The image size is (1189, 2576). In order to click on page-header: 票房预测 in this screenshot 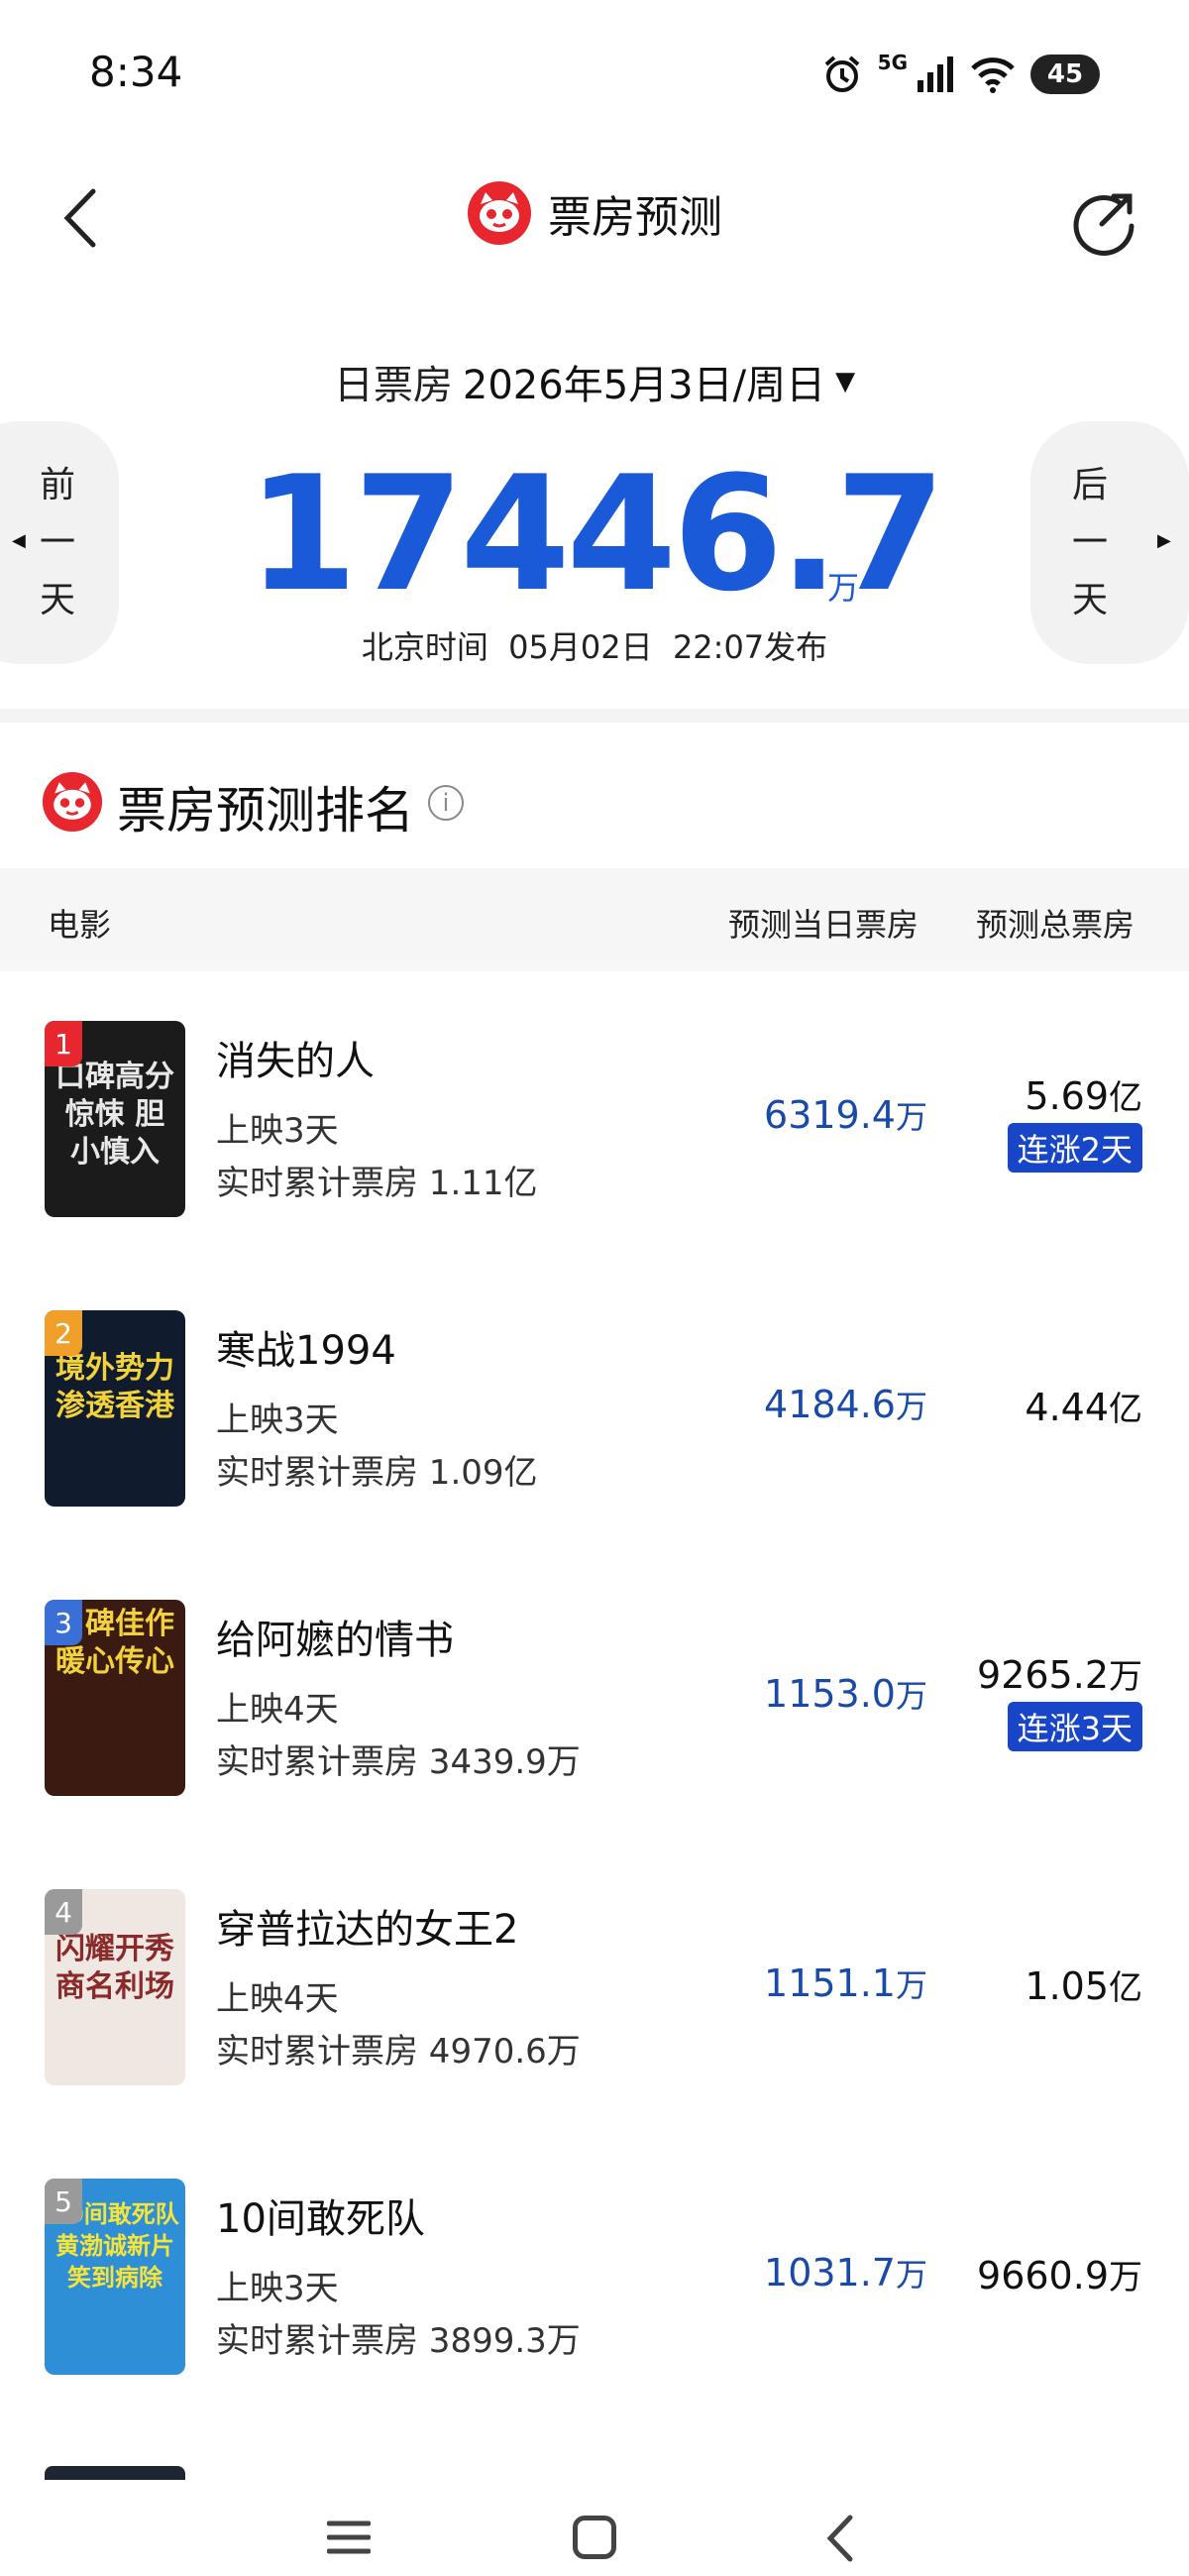, I will do `click(594, 213)`.